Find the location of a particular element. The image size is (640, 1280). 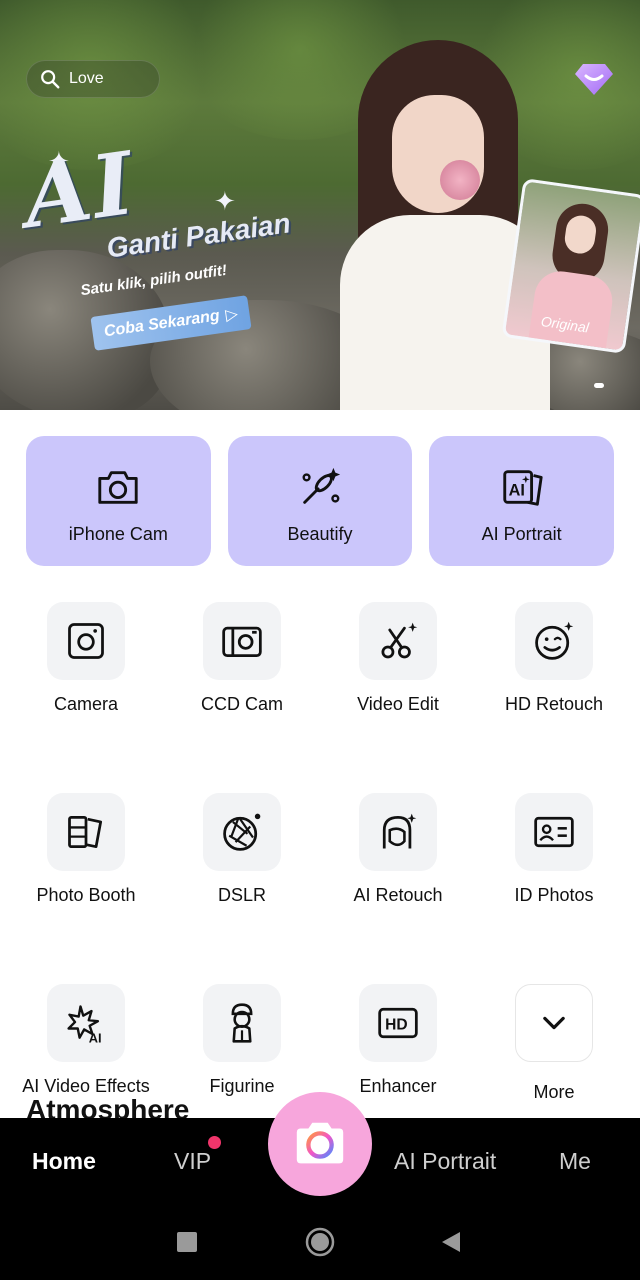

nav-home: Home is located at coordinates (64, 1161).